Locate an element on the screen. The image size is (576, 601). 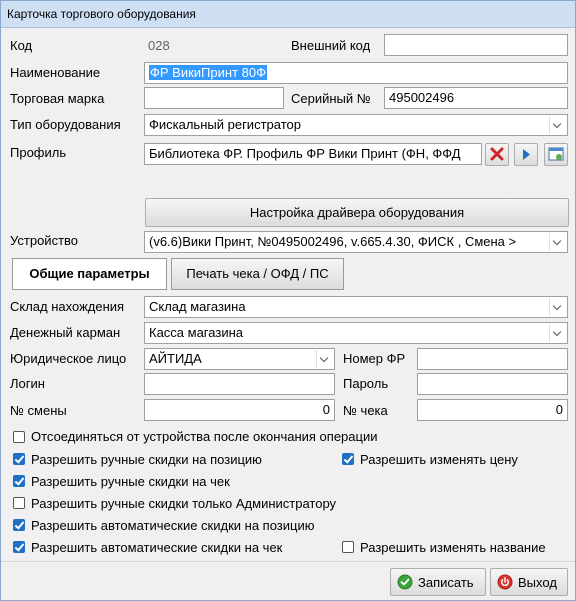
type-value: Фискальный регистратор is located at coordinates (225, 124).